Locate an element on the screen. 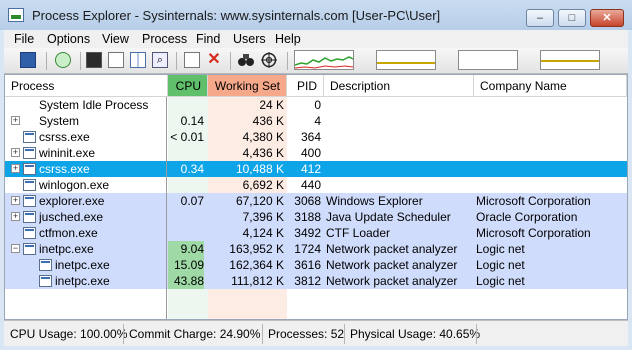 This screenshot has width=632, height=350. working-set-value: 24 K is located at coordinates (271, 105).